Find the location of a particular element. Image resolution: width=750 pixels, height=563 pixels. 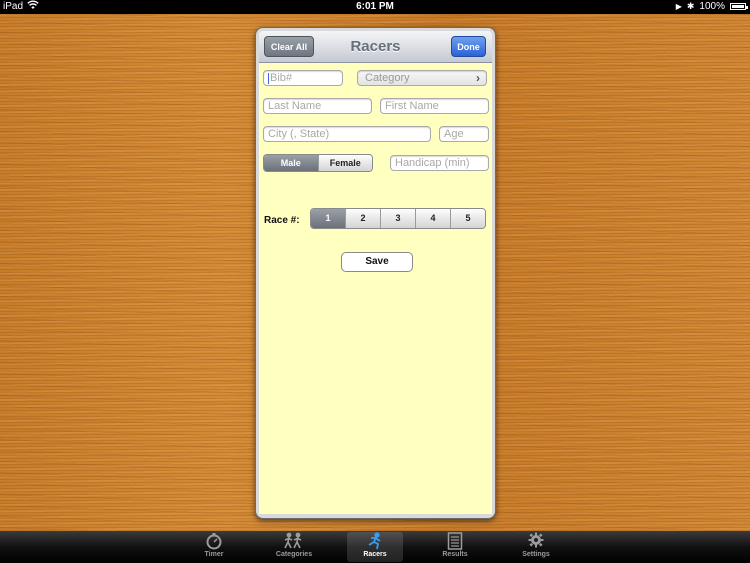

tab-label: Results is located at coordinates (455, 554).